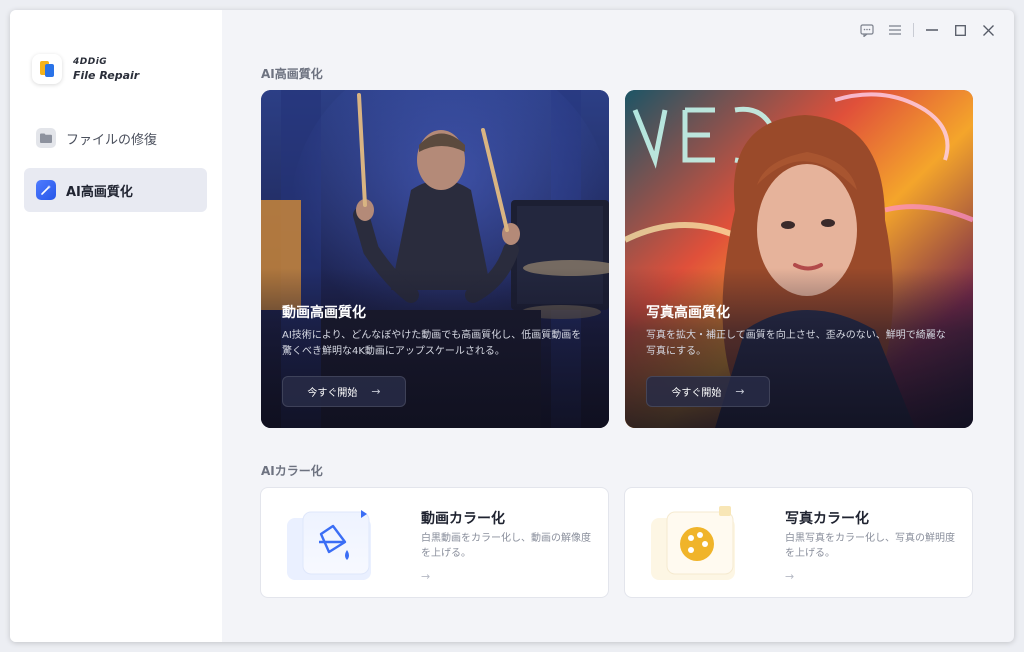 The width and height of the screenshot is (1024, 652). I want to click on maximize-icon, so click(960, 30).